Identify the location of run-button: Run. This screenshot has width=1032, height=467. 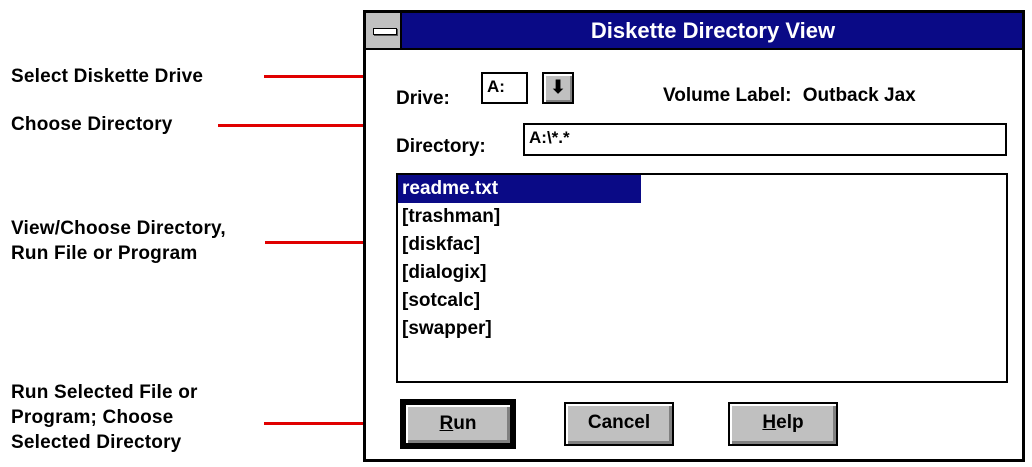
(458, 424).